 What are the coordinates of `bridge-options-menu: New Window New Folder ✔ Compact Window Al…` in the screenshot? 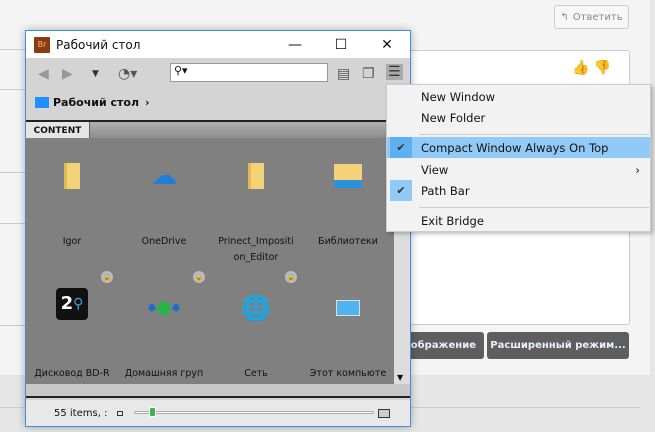 It's located at (518, 158).